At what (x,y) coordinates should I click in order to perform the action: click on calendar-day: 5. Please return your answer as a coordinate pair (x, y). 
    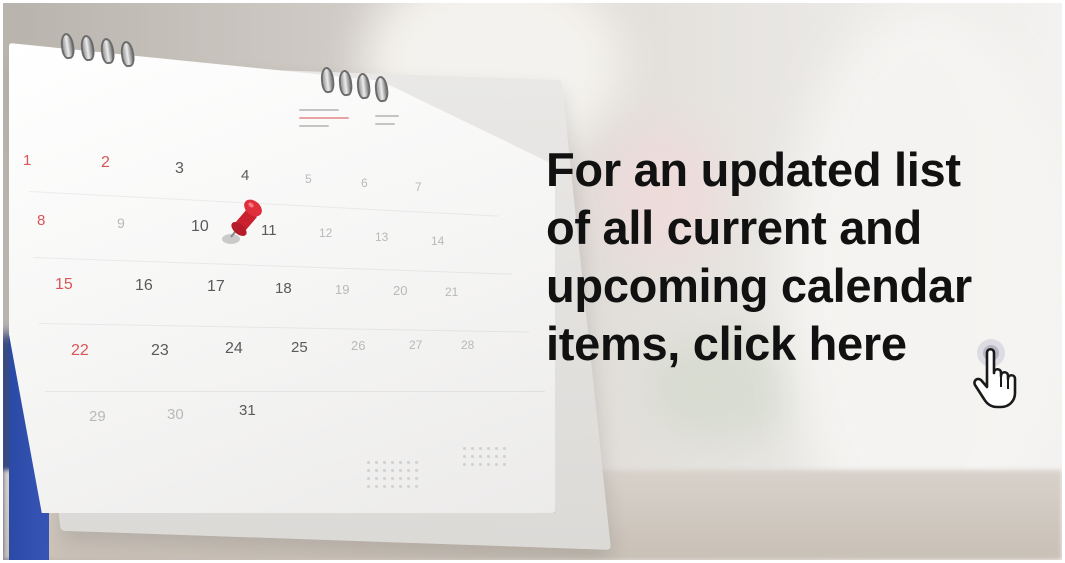
    Looking at the image, I should click on (308, 179).